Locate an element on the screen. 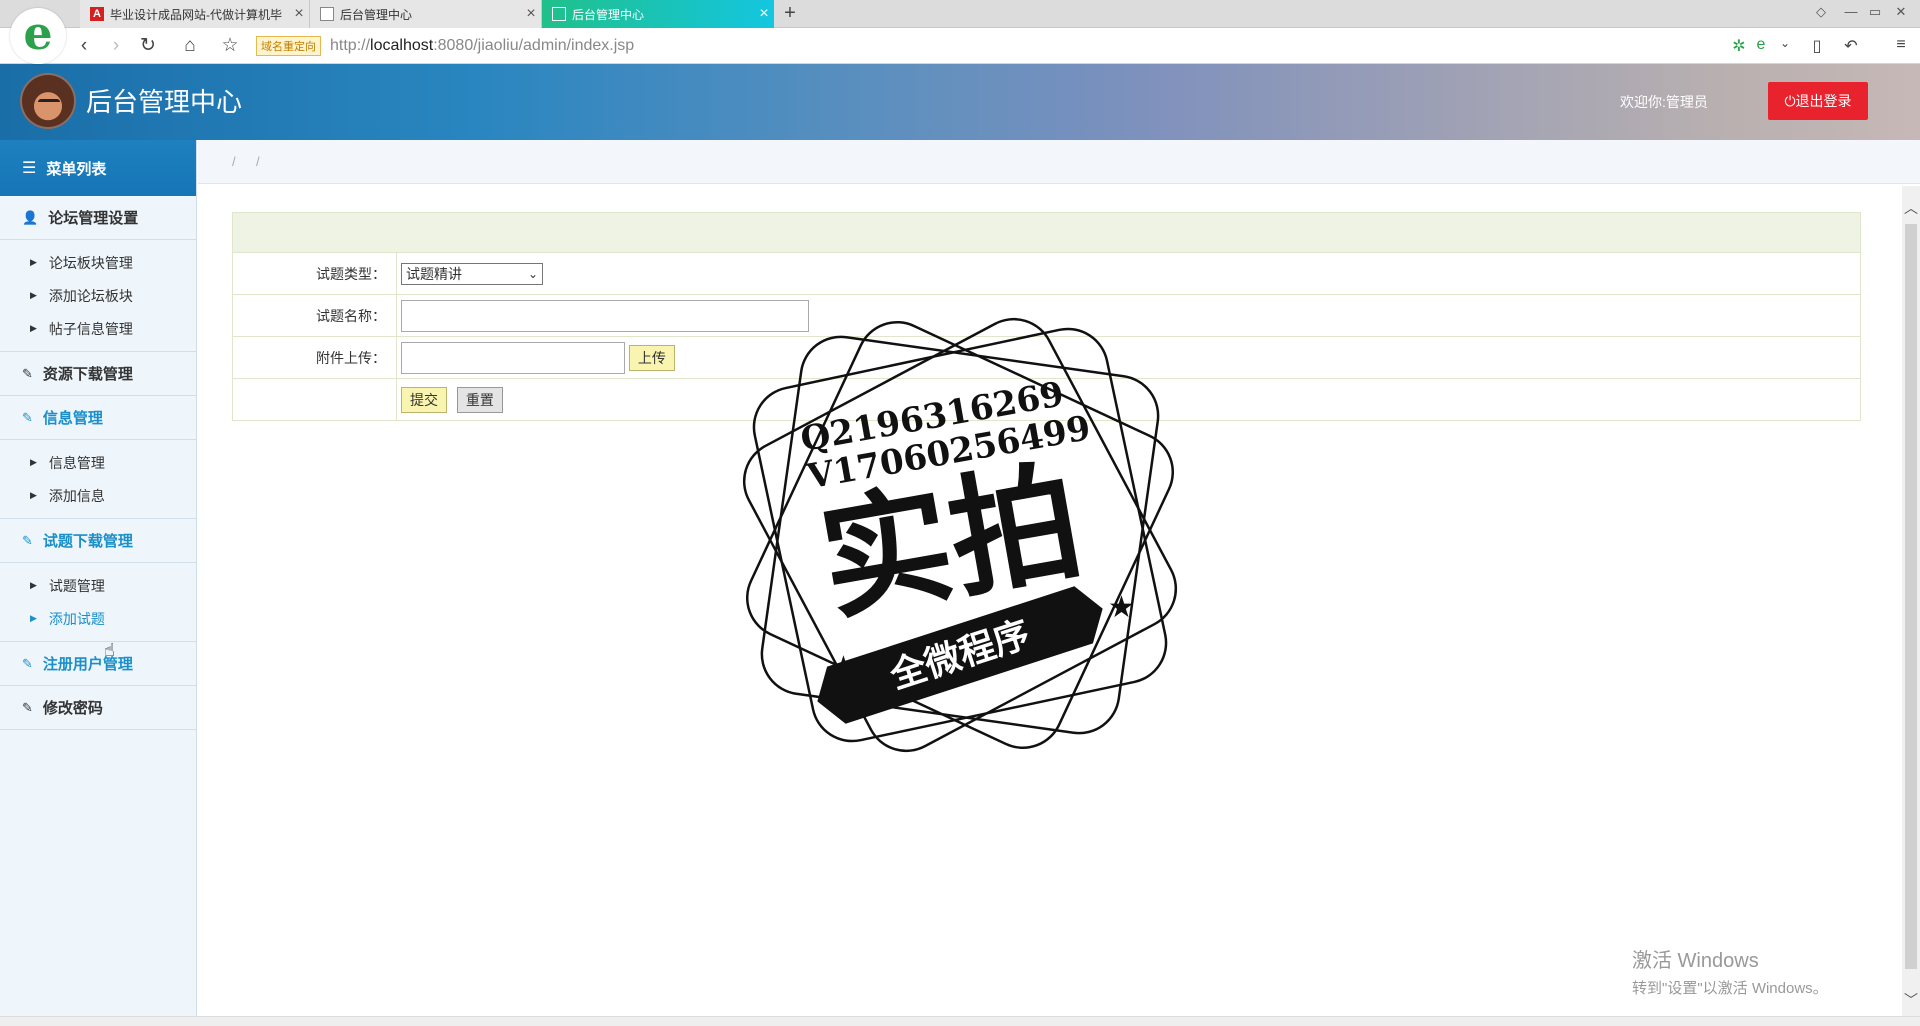 The image size is (1920, 1026). sidebar-item-label: 信息管理 is located at coordinates (76, 462).